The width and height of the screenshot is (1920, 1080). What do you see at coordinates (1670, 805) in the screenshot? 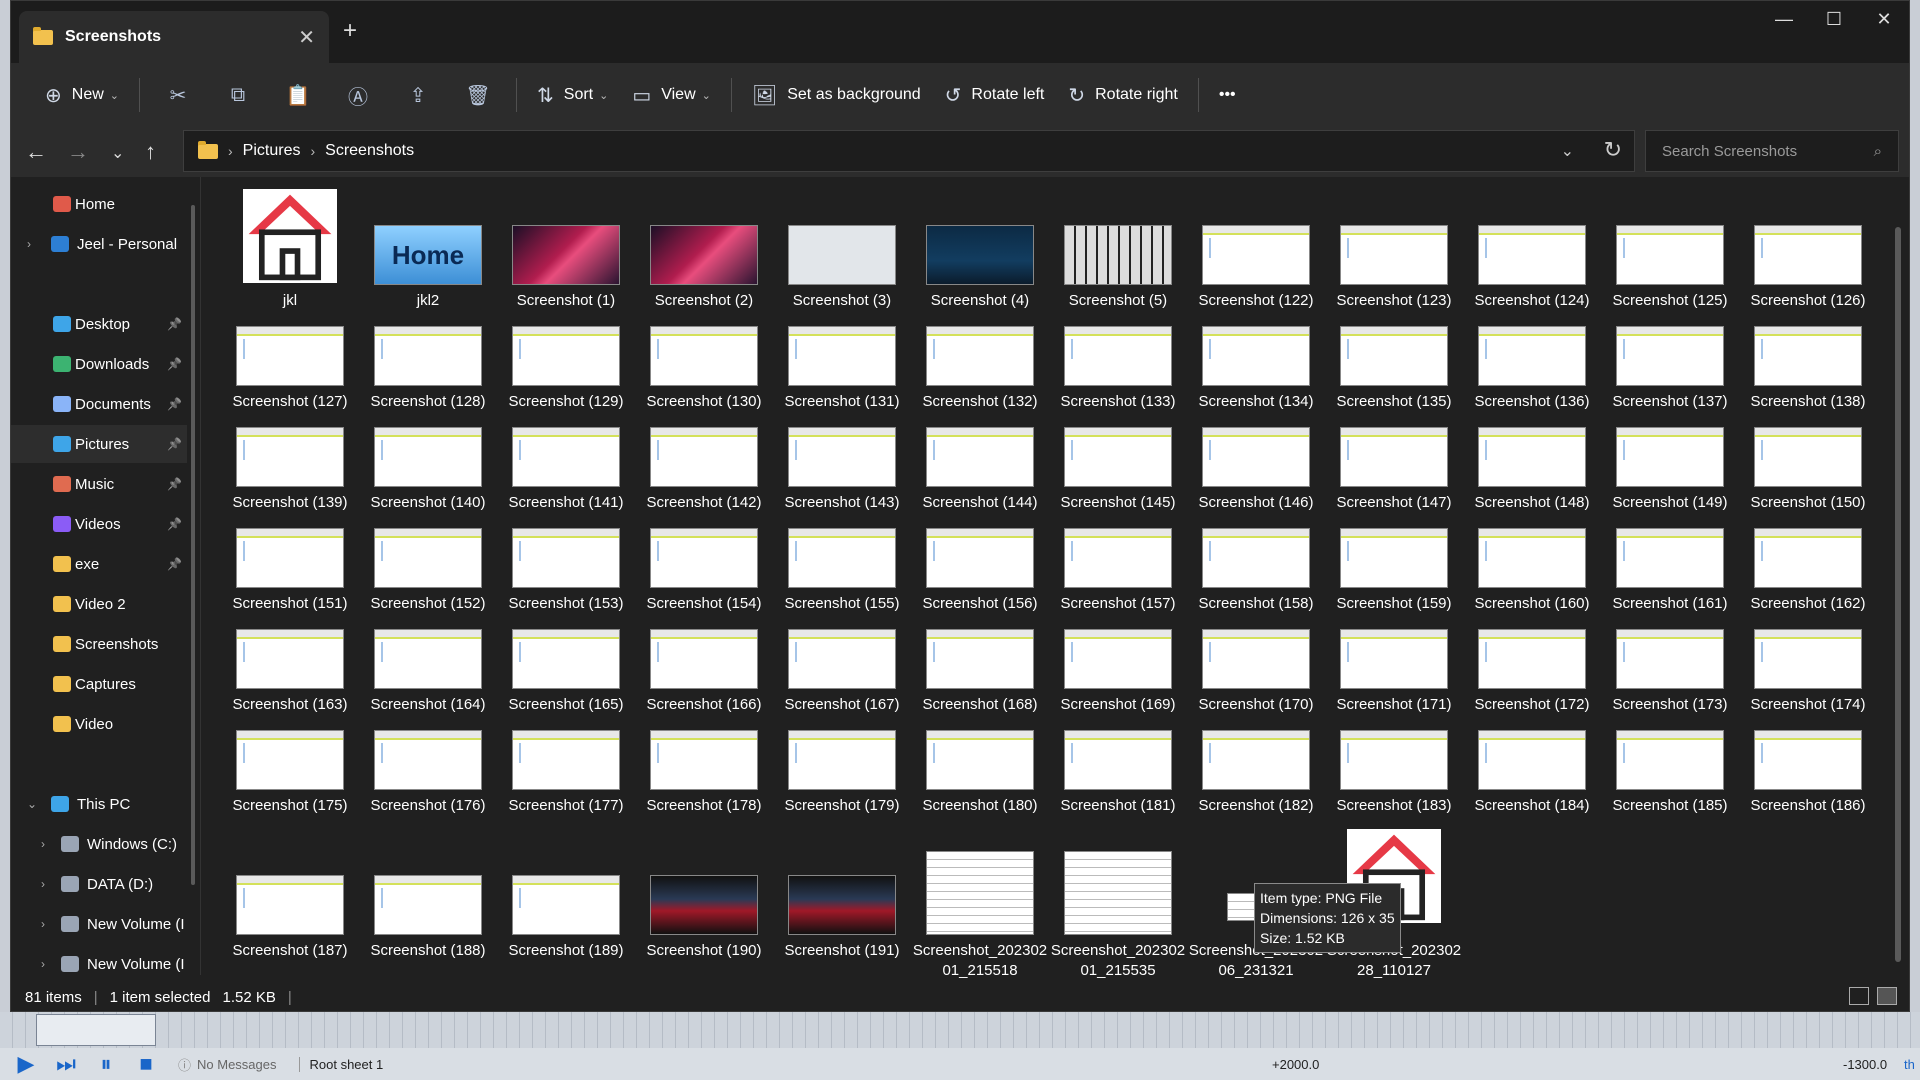
I see `file-name: Screenshot (185)` at bounding box center [1670, 805].